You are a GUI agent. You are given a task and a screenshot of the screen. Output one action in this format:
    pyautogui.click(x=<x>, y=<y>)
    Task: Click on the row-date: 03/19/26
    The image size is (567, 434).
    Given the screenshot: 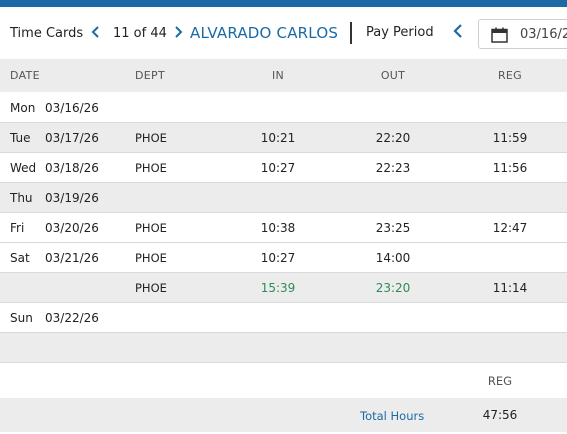 What is the action you would take?
    pyautogui.click(x=72, y=198)
    